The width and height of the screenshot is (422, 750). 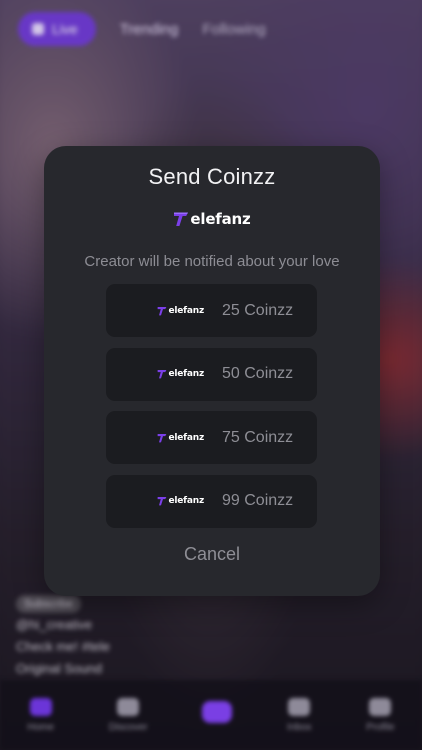 I want to click on subscribe-chip: Subscribe, so click(x=48, y=604).